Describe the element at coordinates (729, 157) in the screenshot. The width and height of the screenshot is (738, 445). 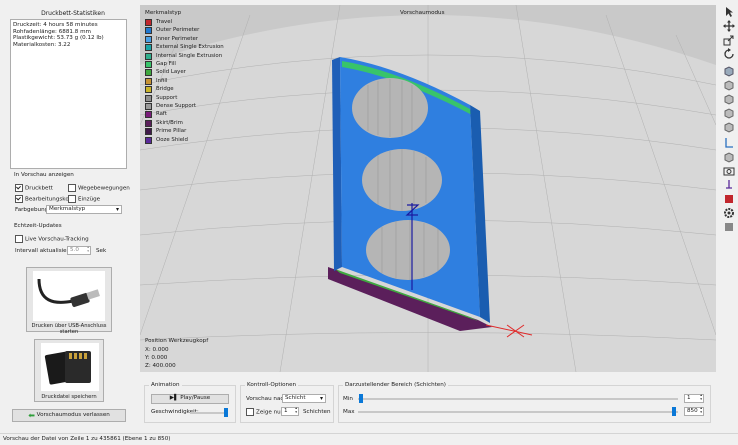
I see `view-bottom-icon` at that location.